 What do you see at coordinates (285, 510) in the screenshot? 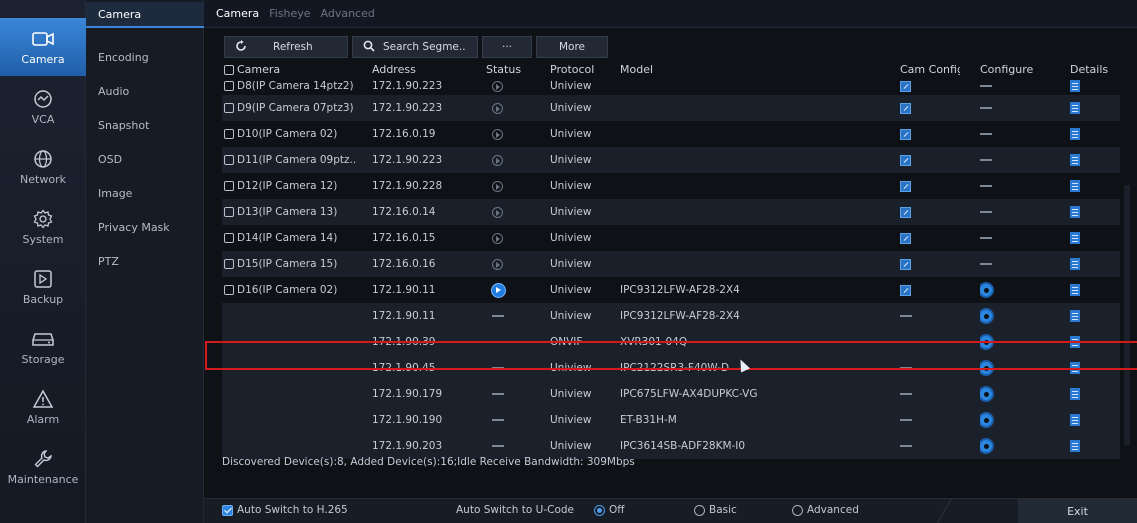
I see `auto-h265-option: Auto Switch to H.265` at bounding box center [285, 510].